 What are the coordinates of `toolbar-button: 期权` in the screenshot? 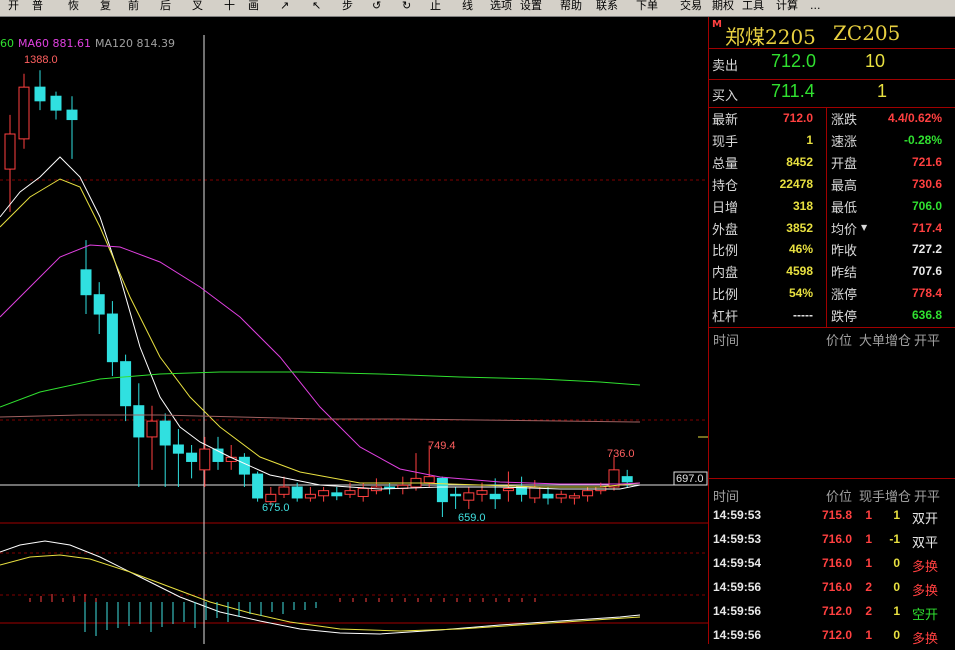 It's located at (723, 7).